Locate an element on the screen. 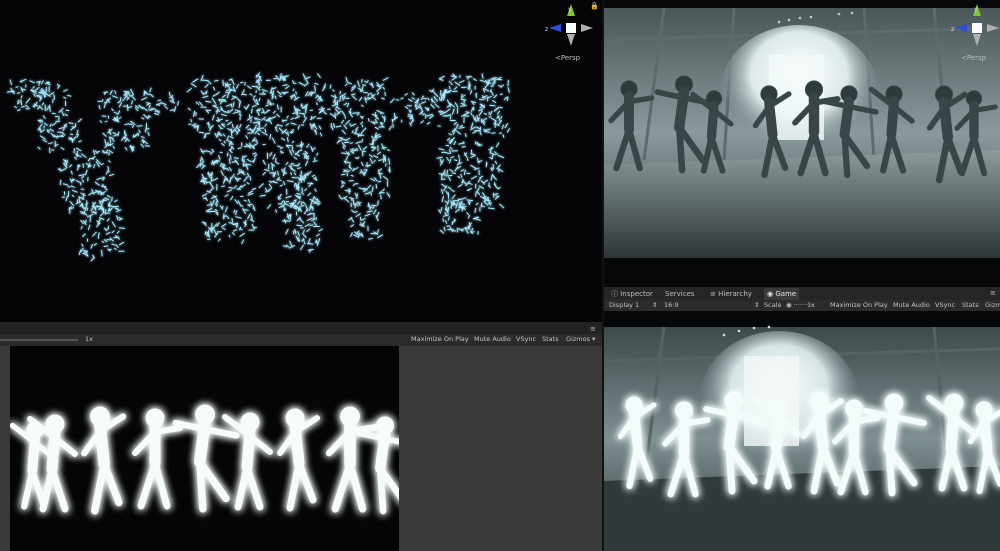 The width and height of the screenshot is (1000, 551). tab-inspector: ⓘ Inspector is located at coordinates (632, 294).